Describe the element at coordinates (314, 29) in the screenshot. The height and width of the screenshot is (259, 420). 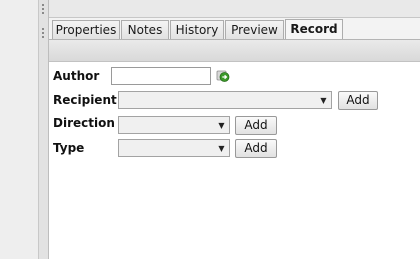
I see `tab-record: Record` at that location.